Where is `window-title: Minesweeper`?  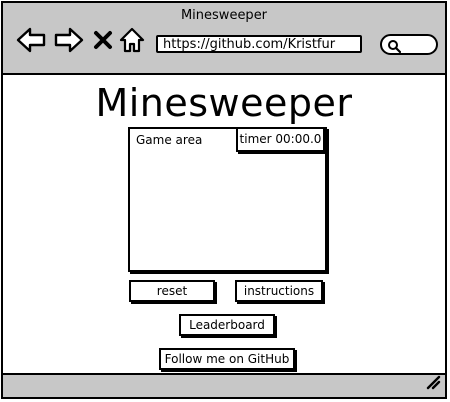
window-title: Minesweeper is located at coordinates (224, 15).